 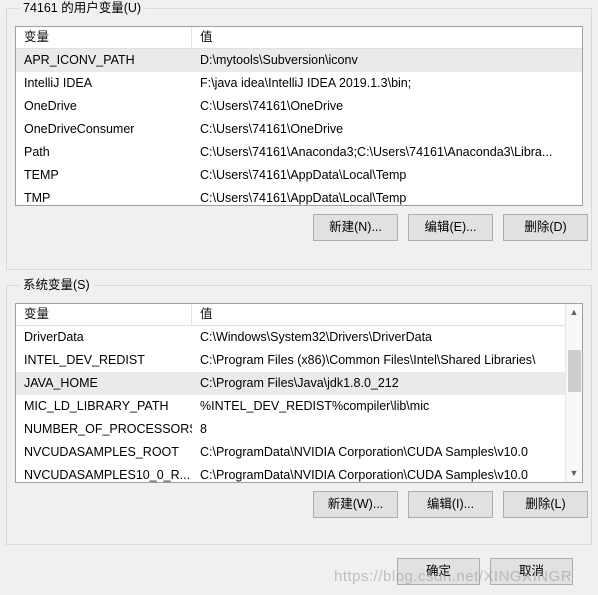 I want to click on variable-name-cell: INTEL_DEV_REDIST, so click(x=84, y=360).